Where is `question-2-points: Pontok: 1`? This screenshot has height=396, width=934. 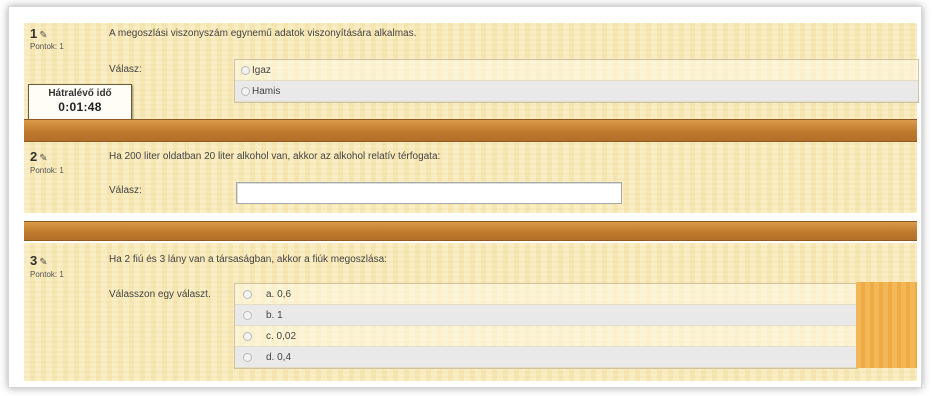 question-2-points: Pontok: 1 is located at coordinates (47, 170).